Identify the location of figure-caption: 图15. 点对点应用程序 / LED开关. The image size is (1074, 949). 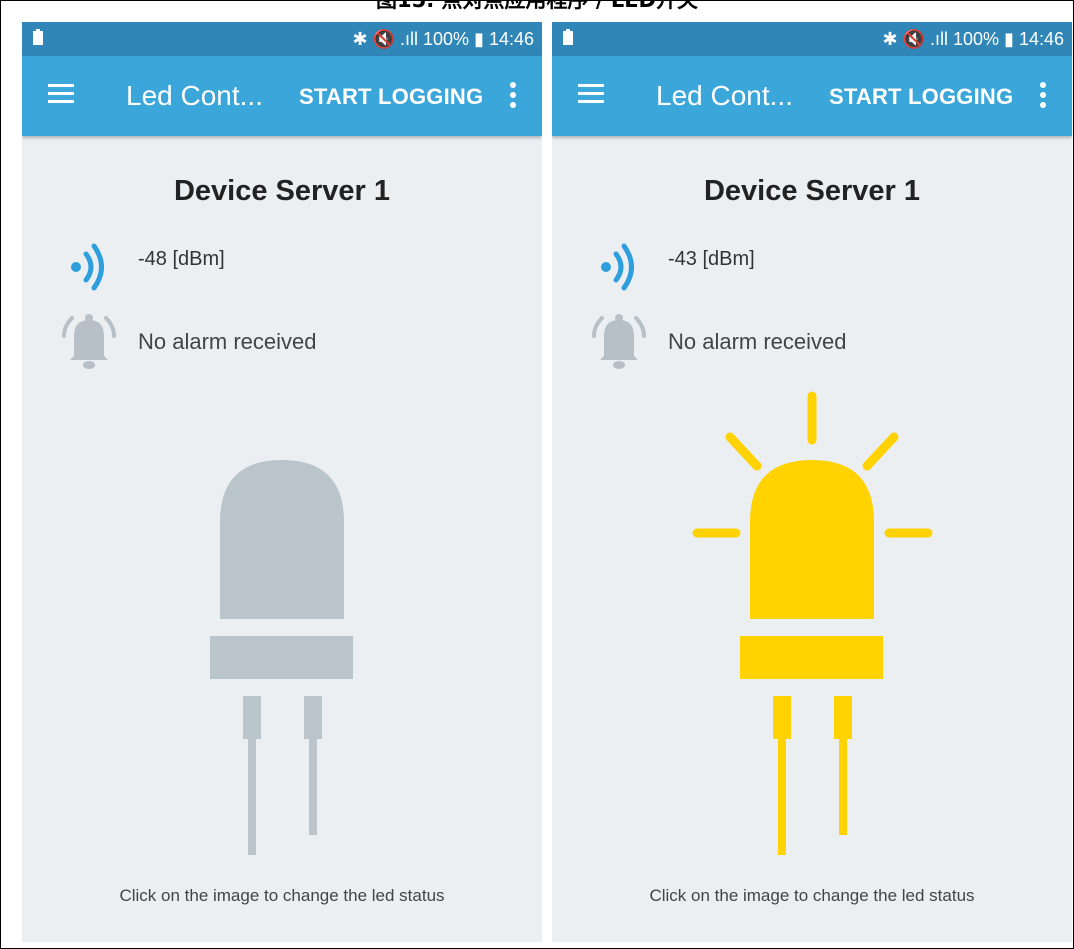
(537, 6).